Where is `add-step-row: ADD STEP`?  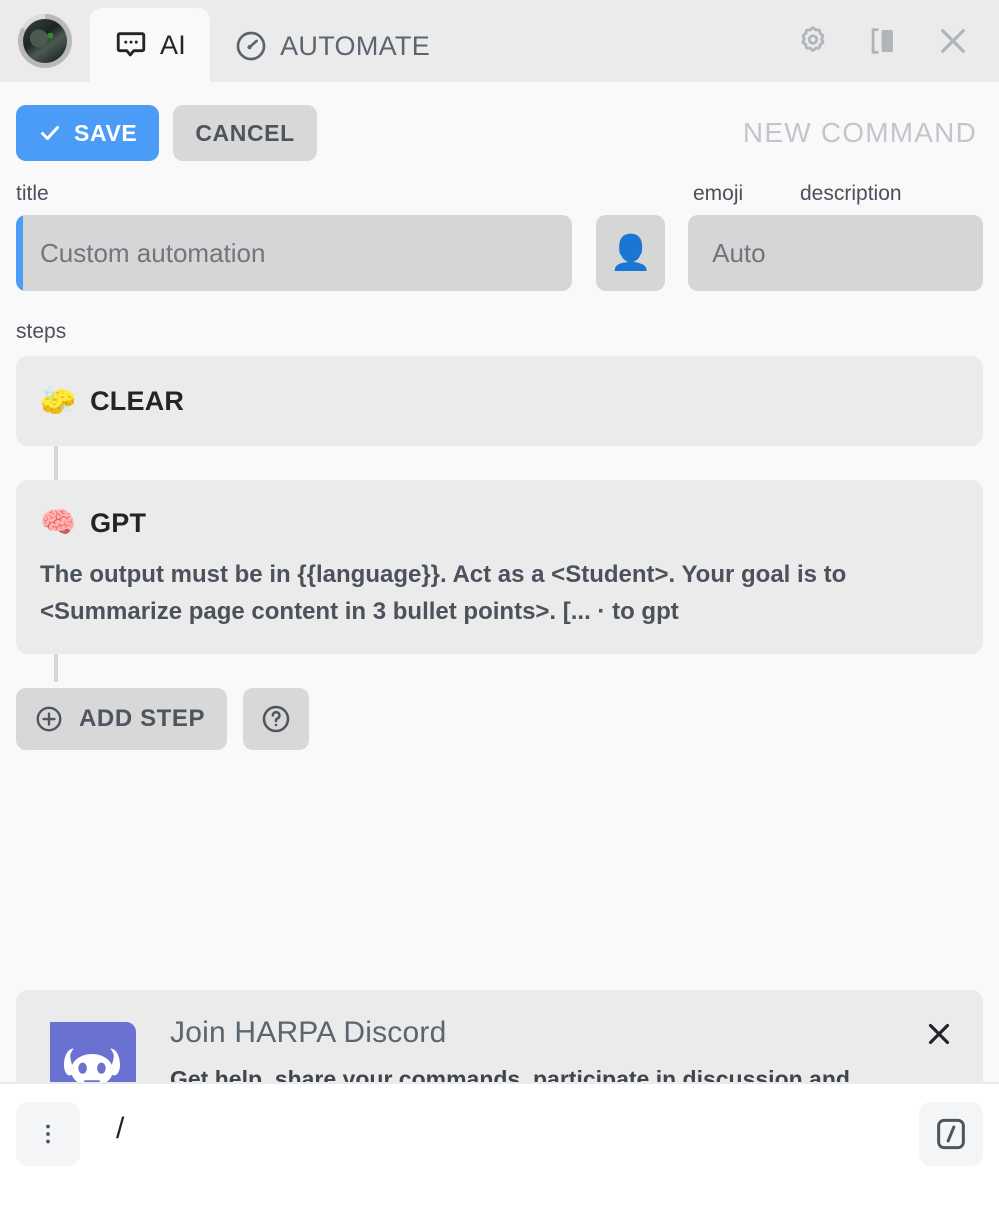 add-step-row: ADD STEP is located at coordinates (499, 719).